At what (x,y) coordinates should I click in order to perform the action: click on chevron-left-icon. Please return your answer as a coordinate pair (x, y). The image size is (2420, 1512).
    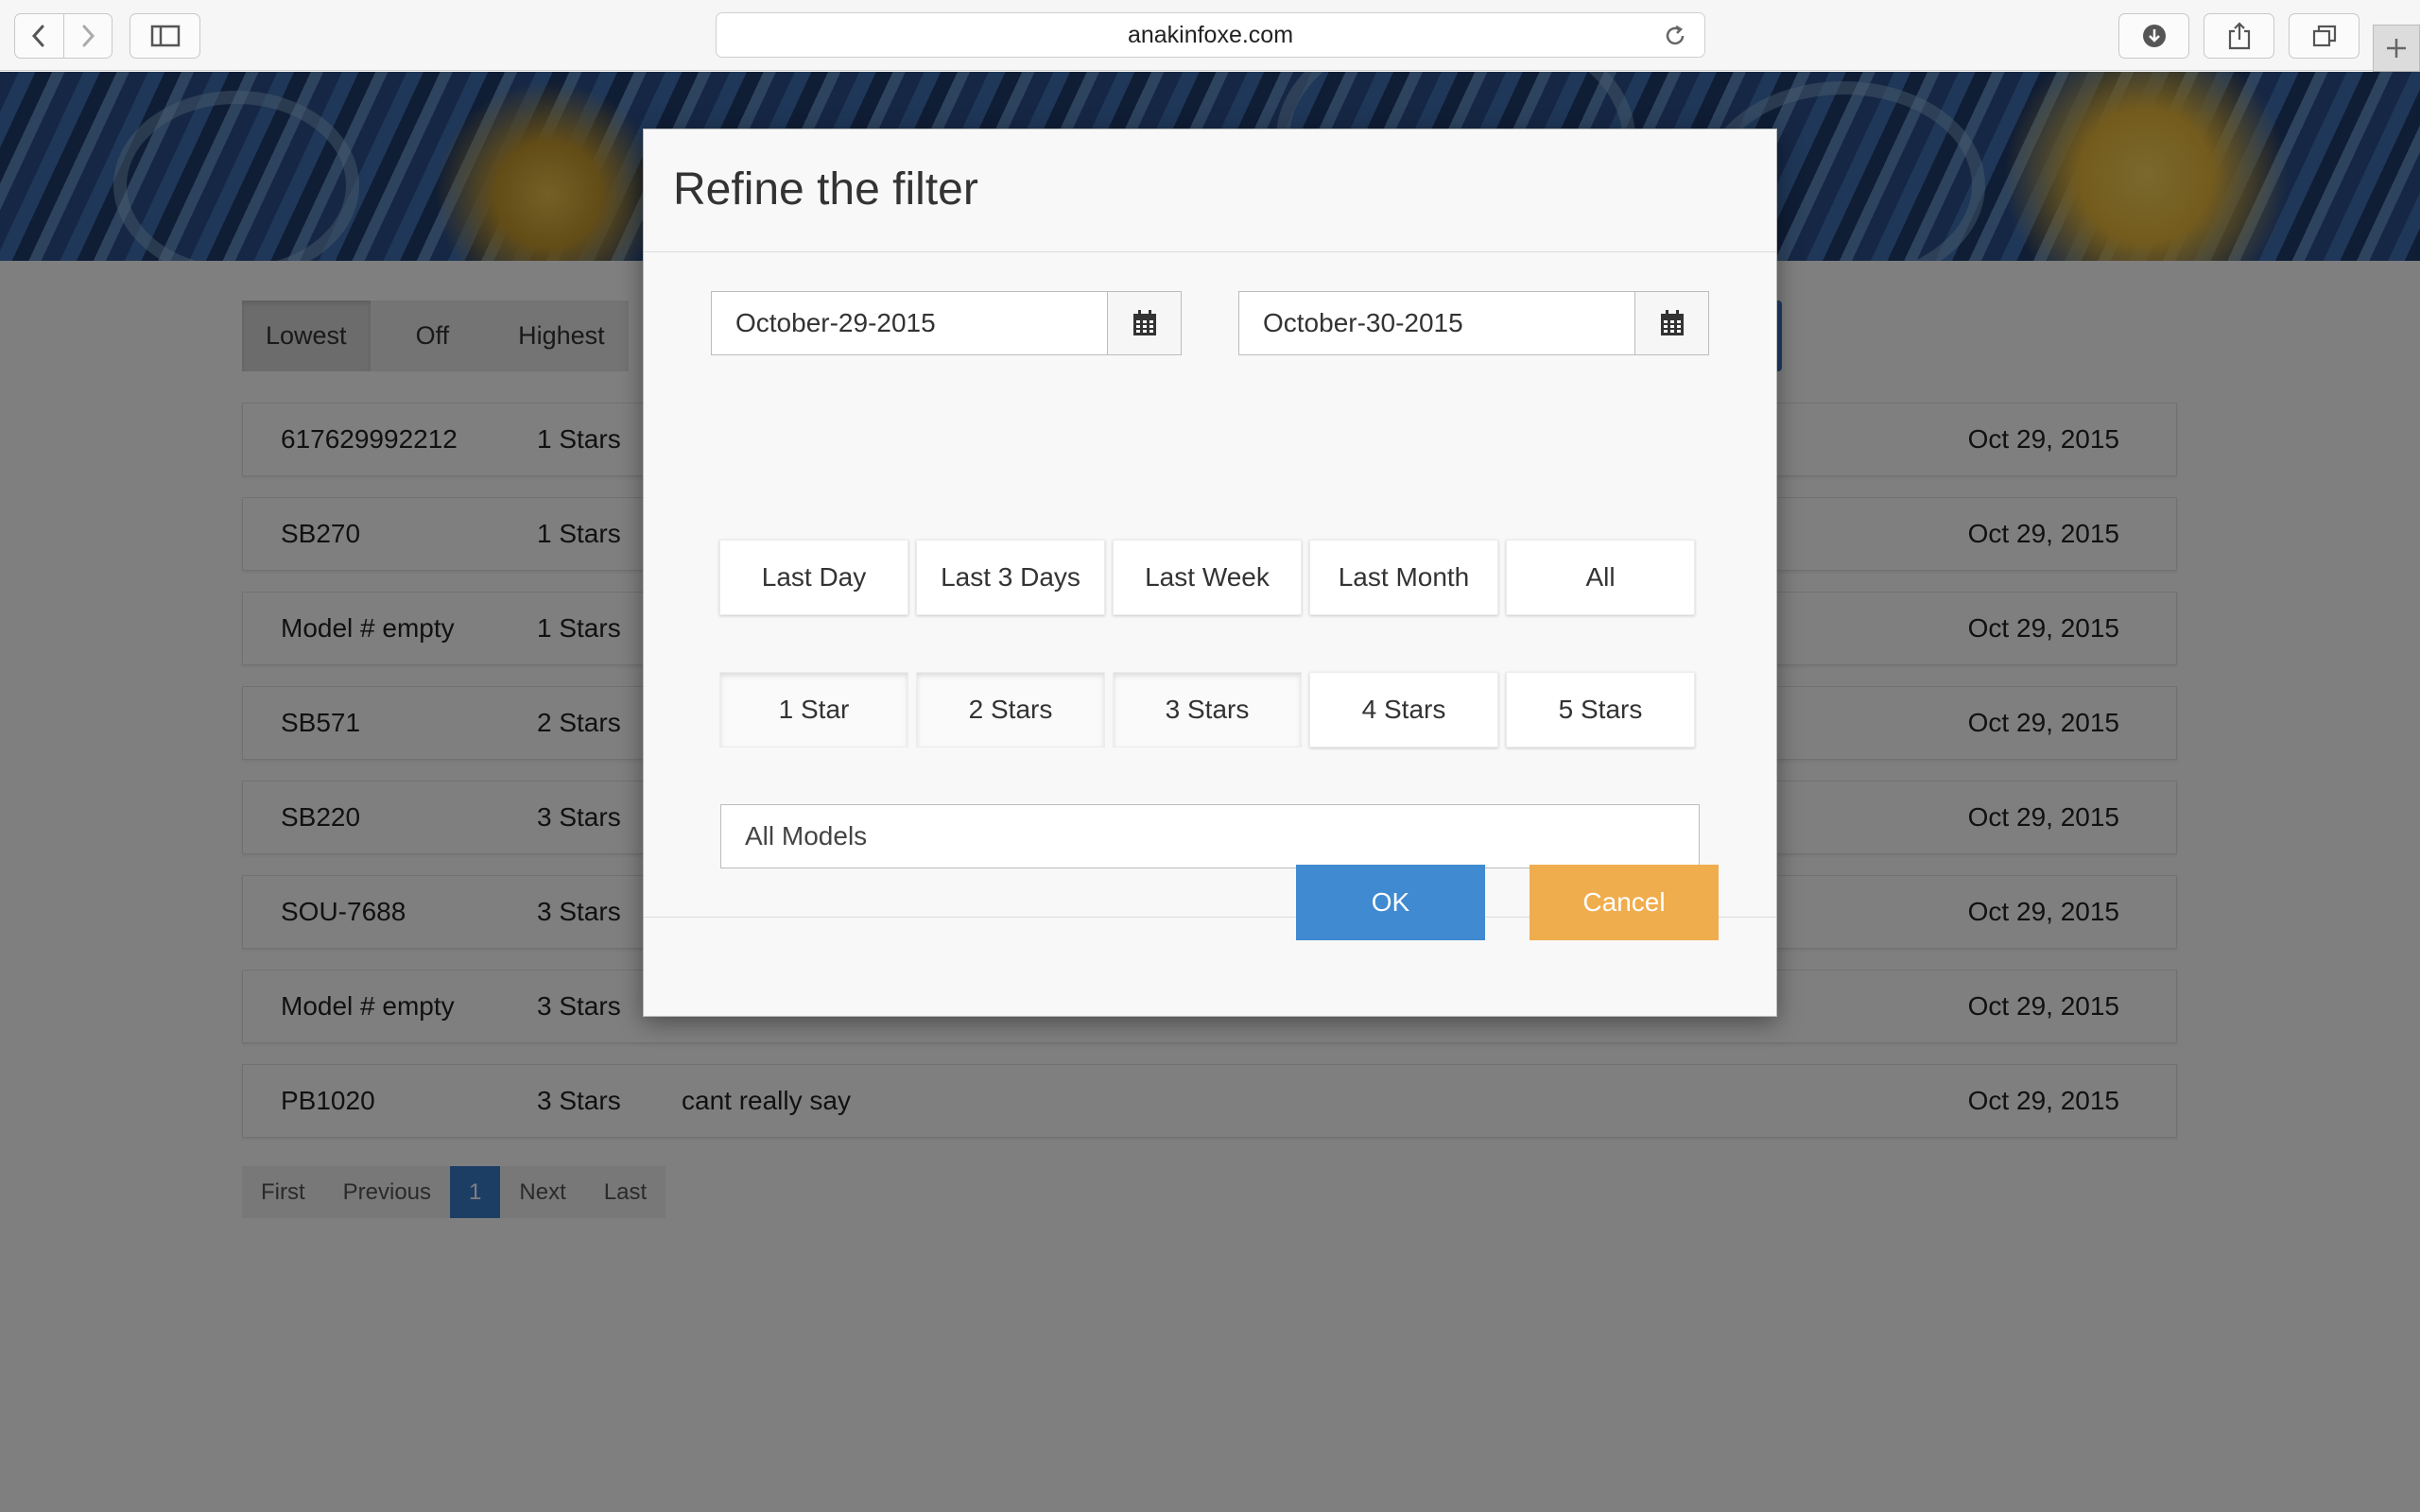
    Looking at the image, I should click on (38, 36).